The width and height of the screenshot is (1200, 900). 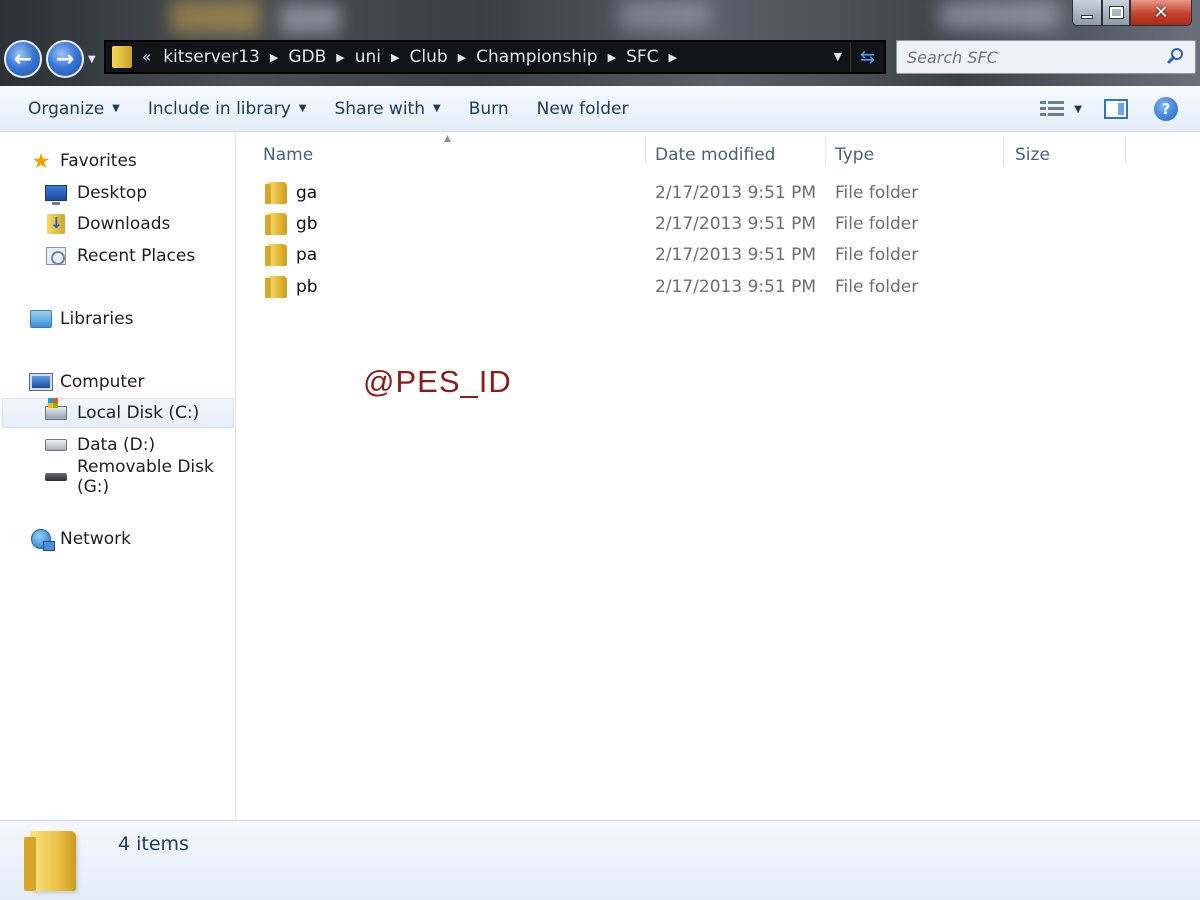 What do you see at coordinates (138, 413) in the screenshot?
I see `sidebar-item-label: Local Disk (C:)` at bounding box center [138, 413].